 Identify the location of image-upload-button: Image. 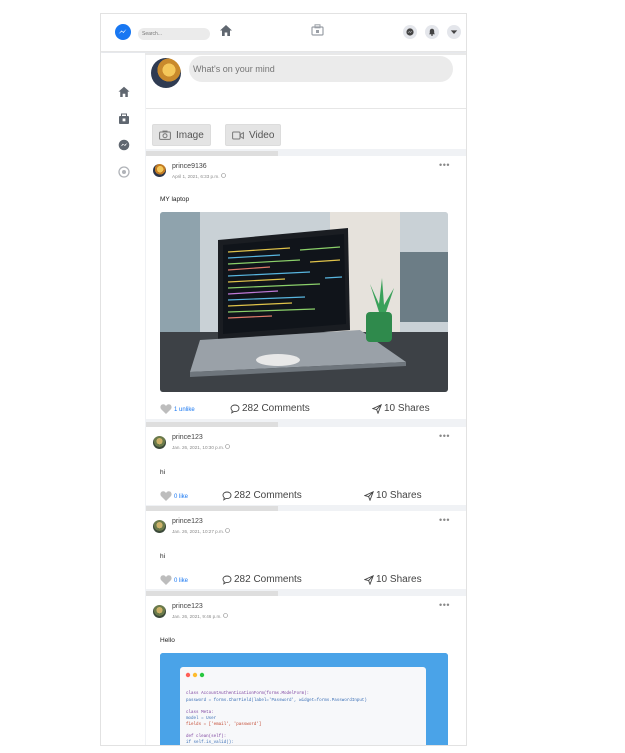
(181, 135).